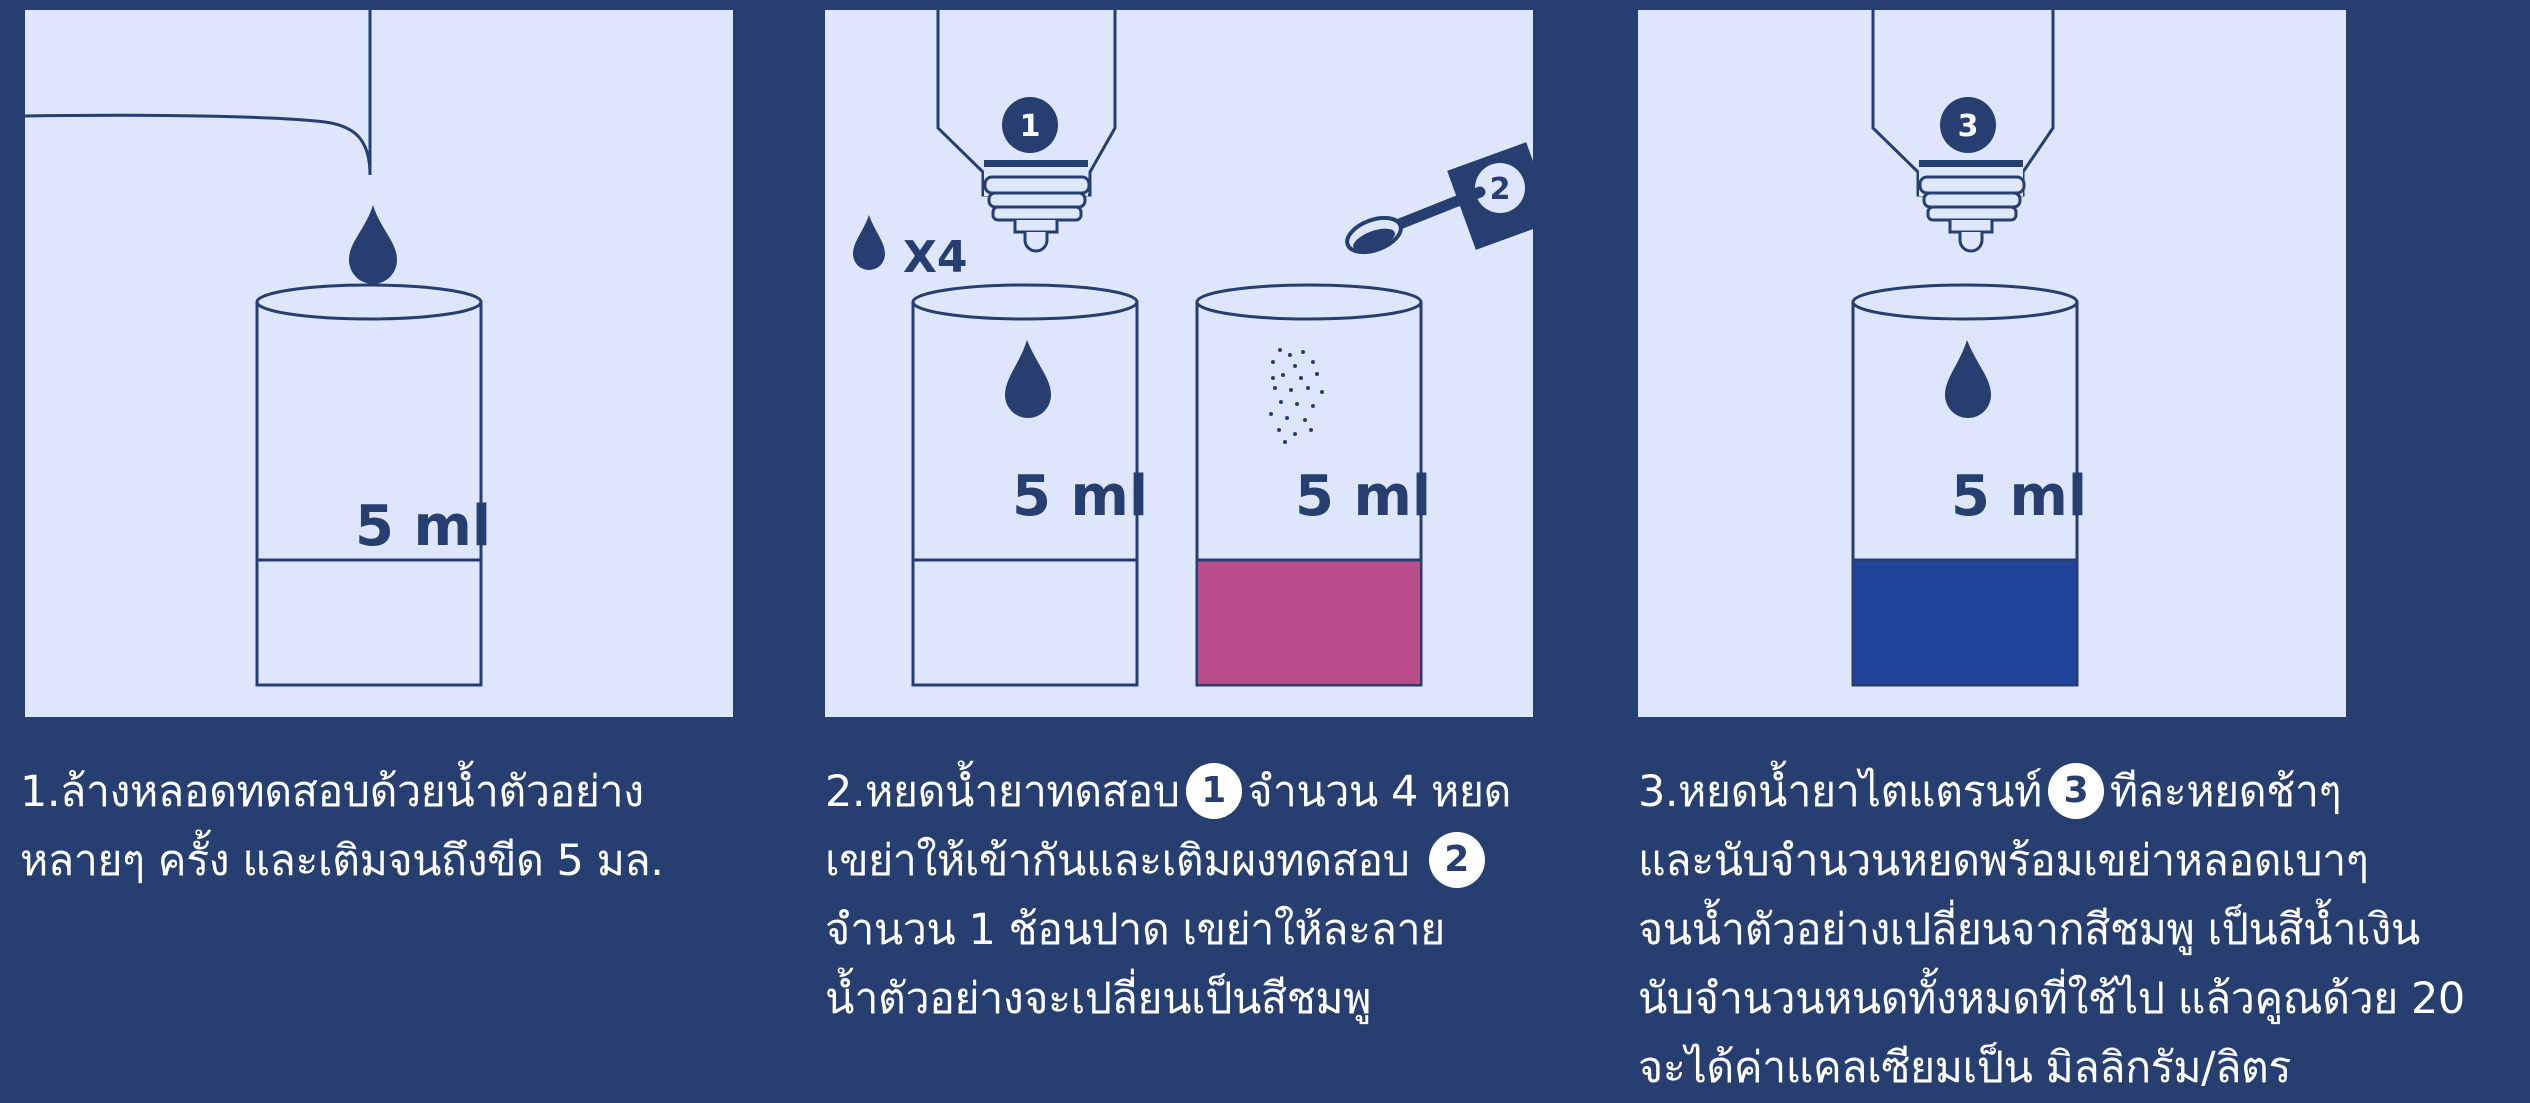 This screenshot has width=2530, height=1103. I want to click on water-drop-icon, so click(373, 244).